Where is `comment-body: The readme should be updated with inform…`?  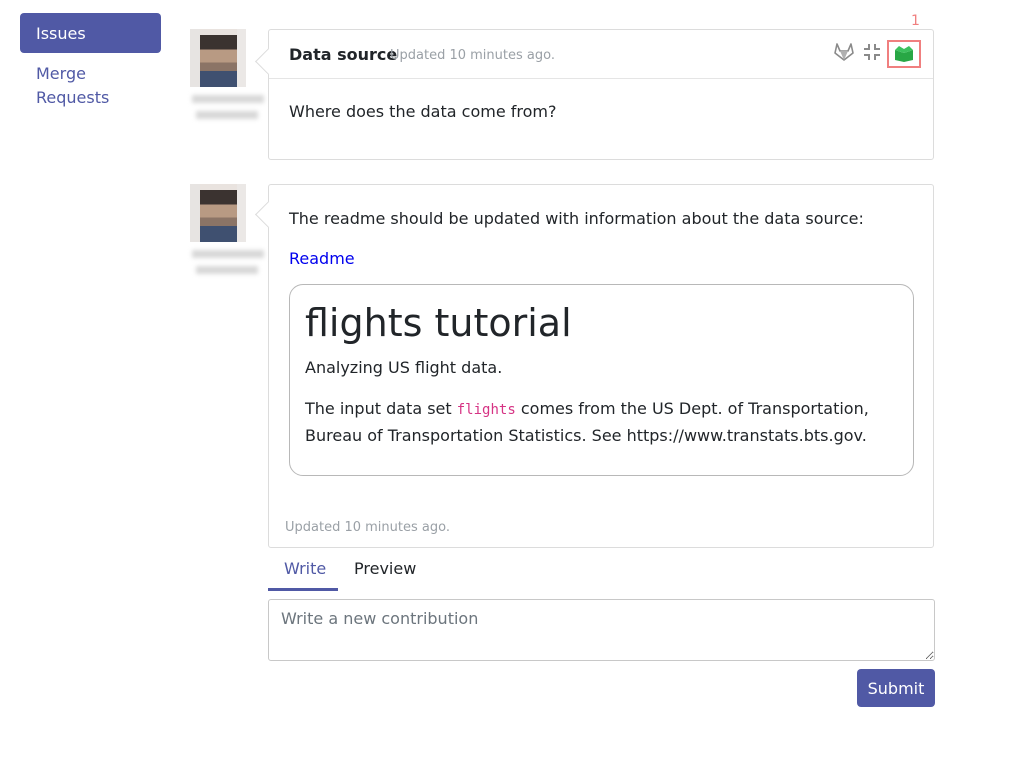 comment-body: The readme should be updated with inform… is located at coordinates (576, 218).